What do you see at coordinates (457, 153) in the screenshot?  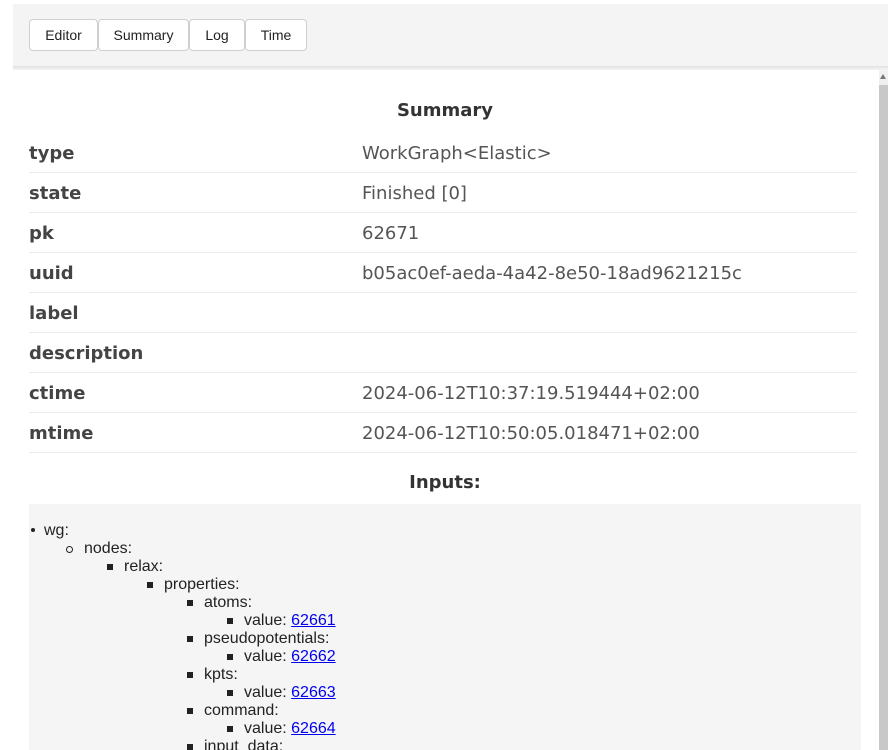 I see `row-value: WorkGraph<Elastic>` at bounding box center [457, 153].